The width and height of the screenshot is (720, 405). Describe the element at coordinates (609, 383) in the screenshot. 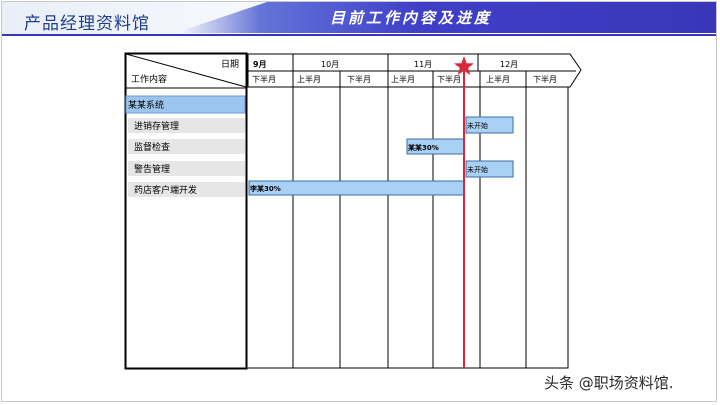

I see `watermark: 头条 @职场资料馆.` at that location.